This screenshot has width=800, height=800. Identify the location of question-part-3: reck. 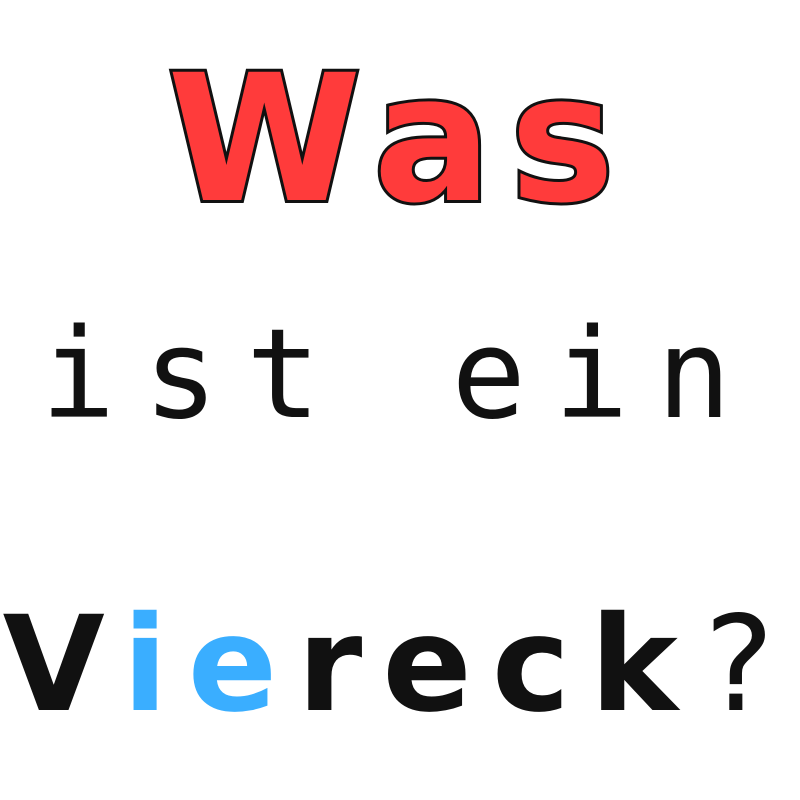
(497, 665).